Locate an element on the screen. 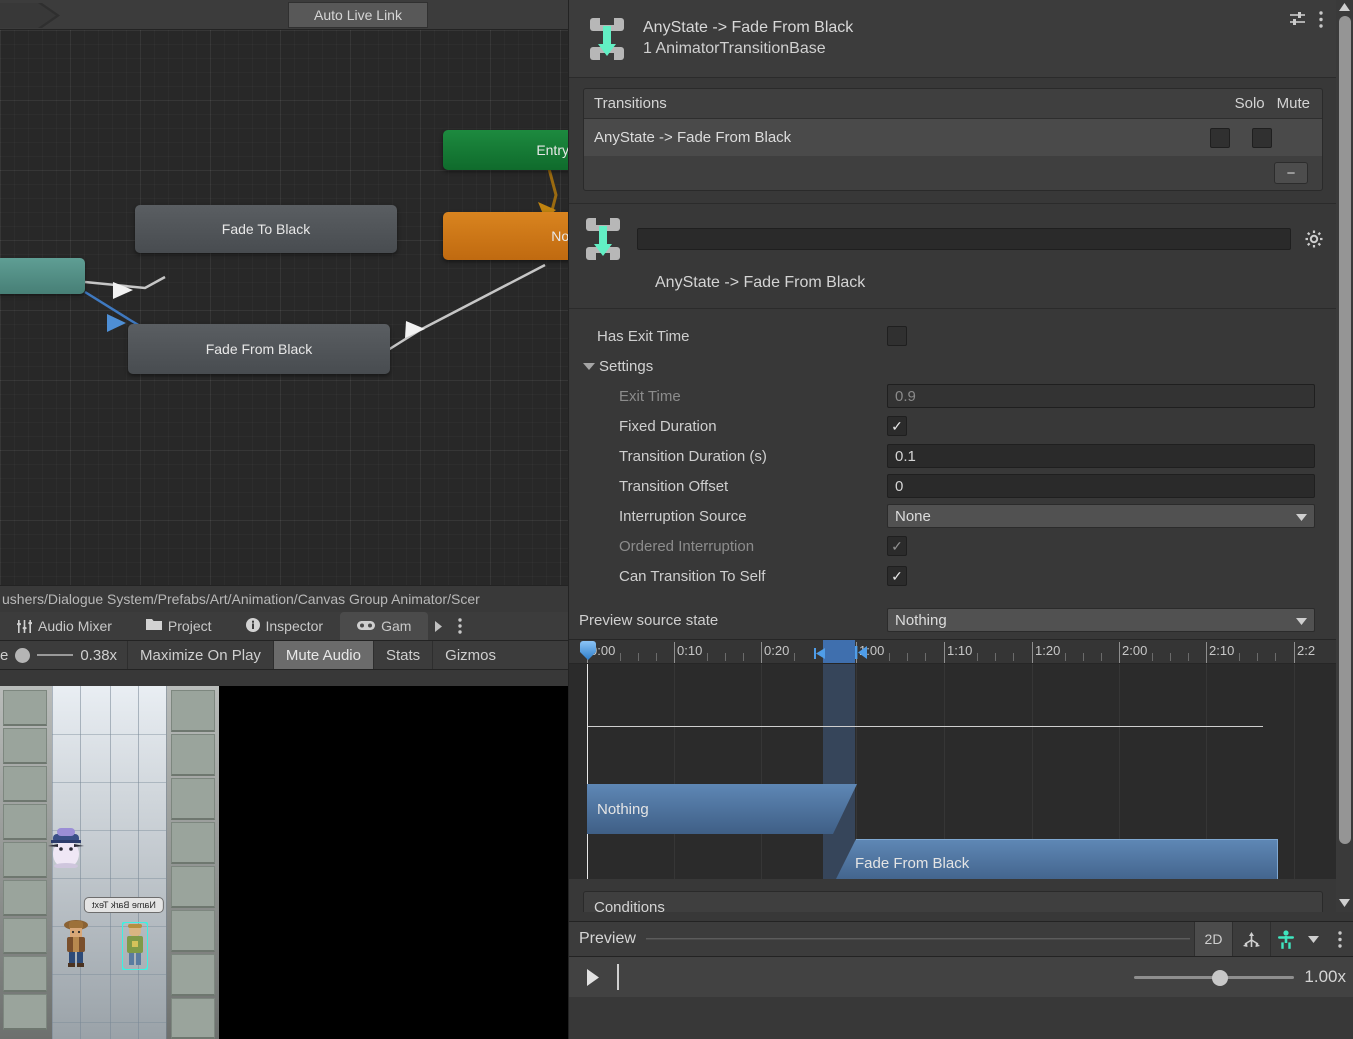 Image resolution: width=1353 pixels, height=1039 pixels. stats-button: Stats is located at coordinates (402, 655).